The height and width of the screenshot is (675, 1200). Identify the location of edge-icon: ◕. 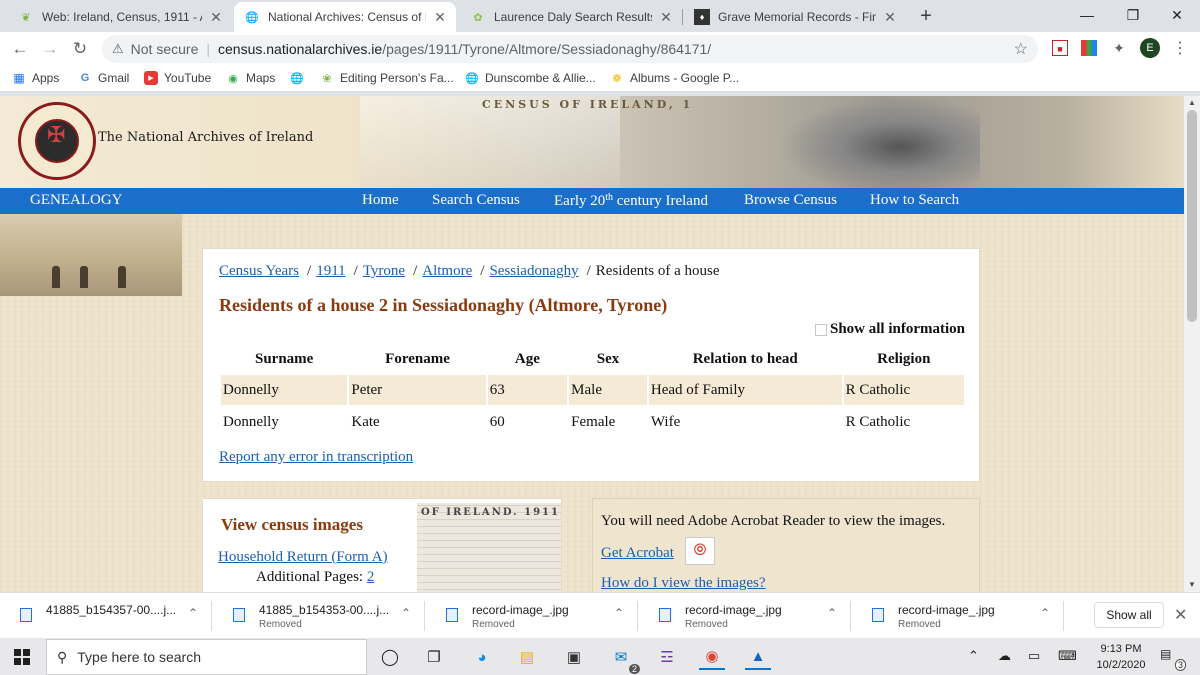
(482, 657).